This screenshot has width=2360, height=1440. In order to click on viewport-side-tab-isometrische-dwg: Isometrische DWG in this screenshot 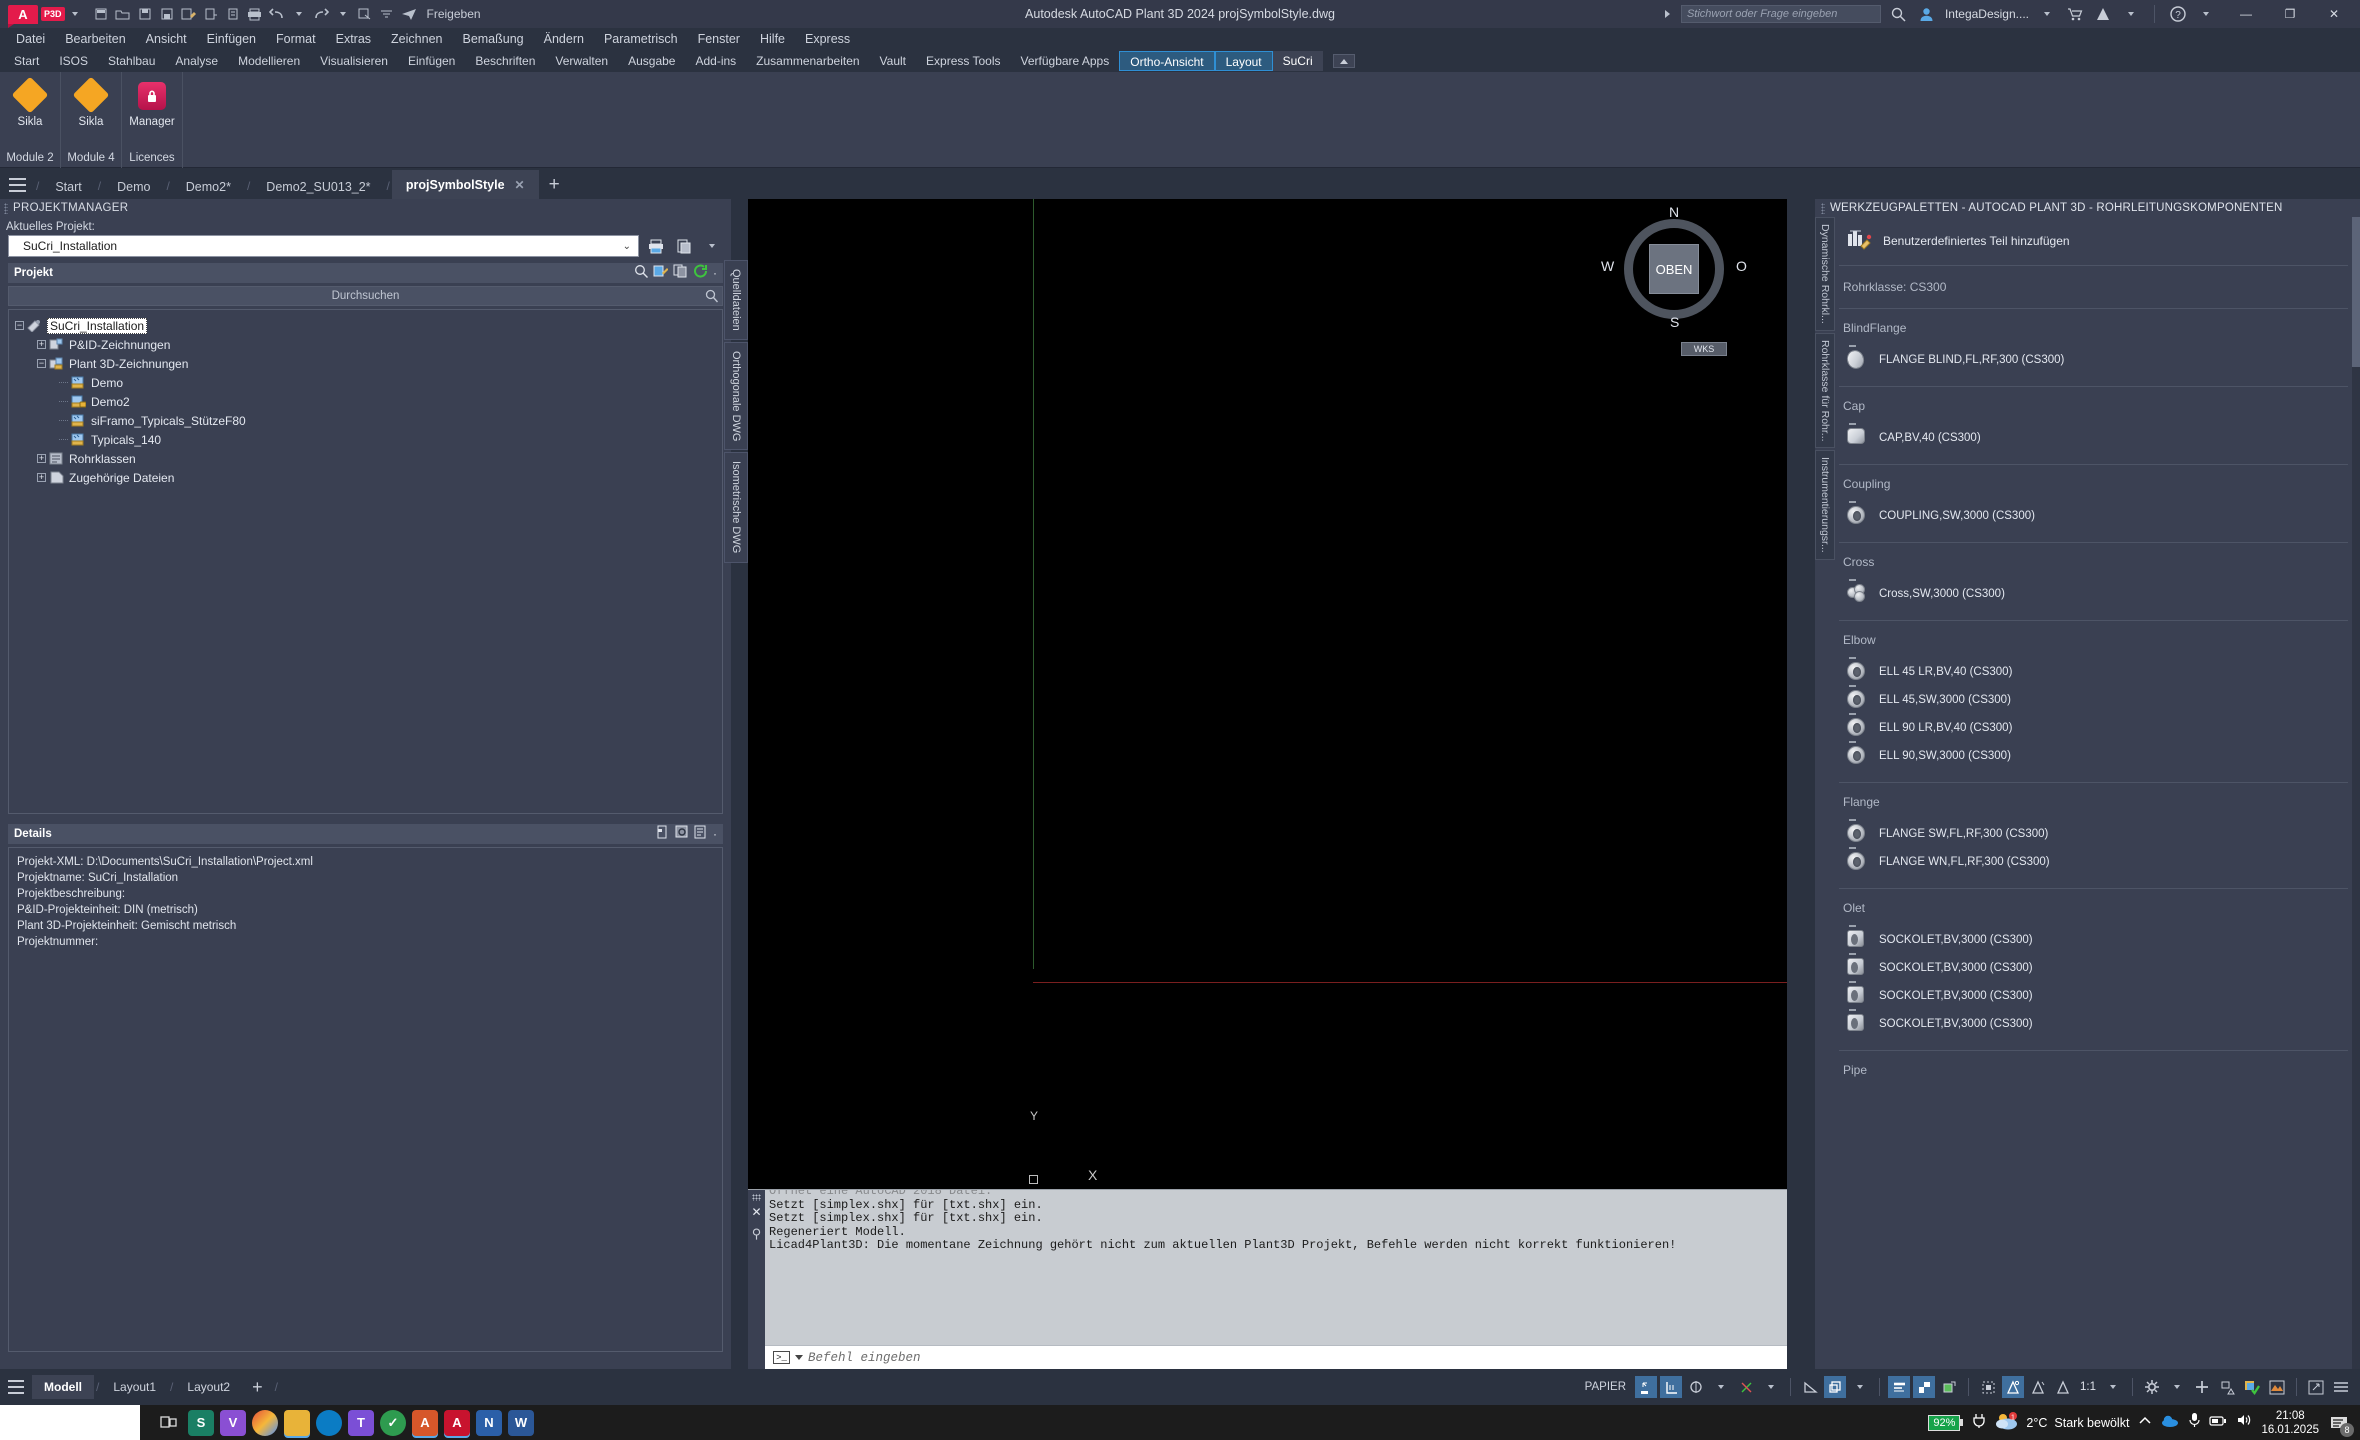, I will do `click(736, 507)`.